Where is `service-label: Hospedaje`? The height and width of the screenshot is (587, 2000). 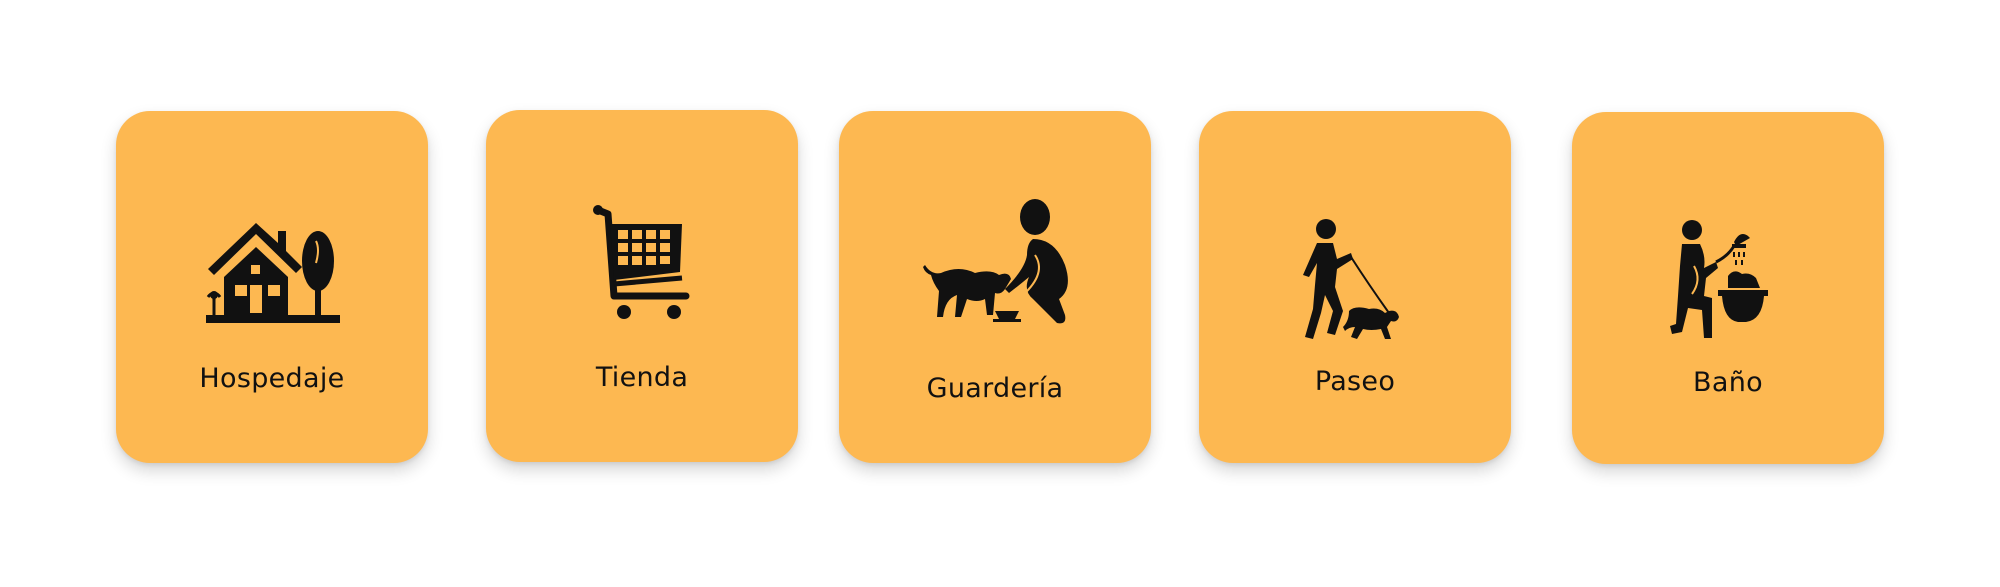 service-label: Hospedaje is located at coordinates (272, 378).